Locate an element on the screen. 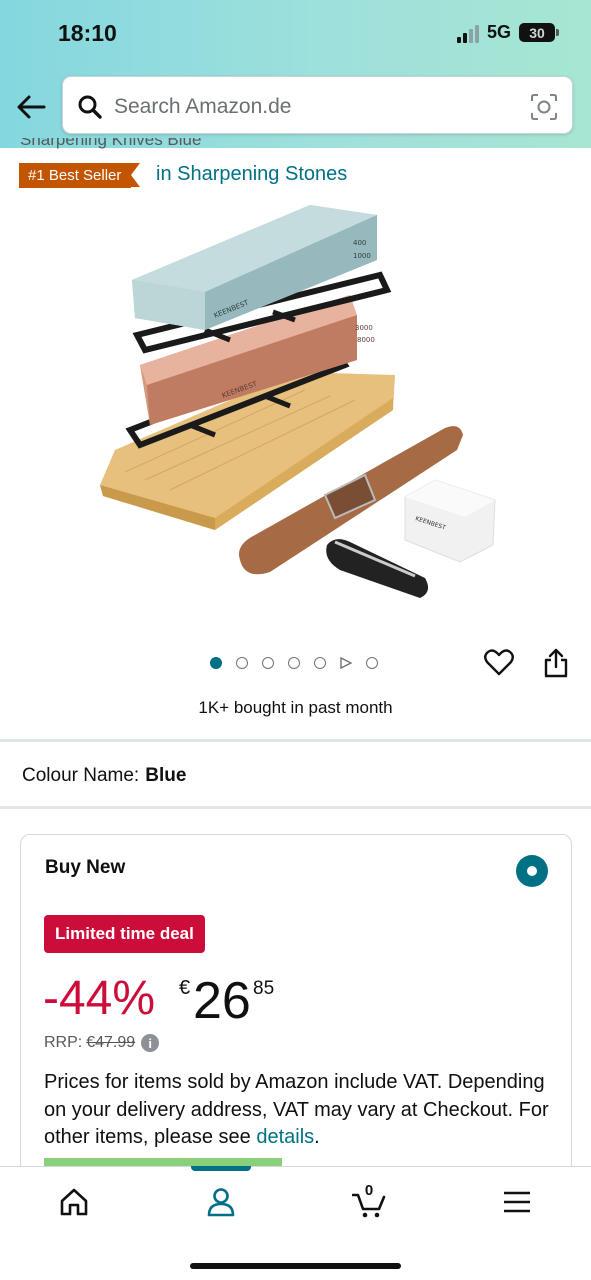 This screenshot has width=591, height=1280. network-label: 5G is located at coordinates (498, 32).